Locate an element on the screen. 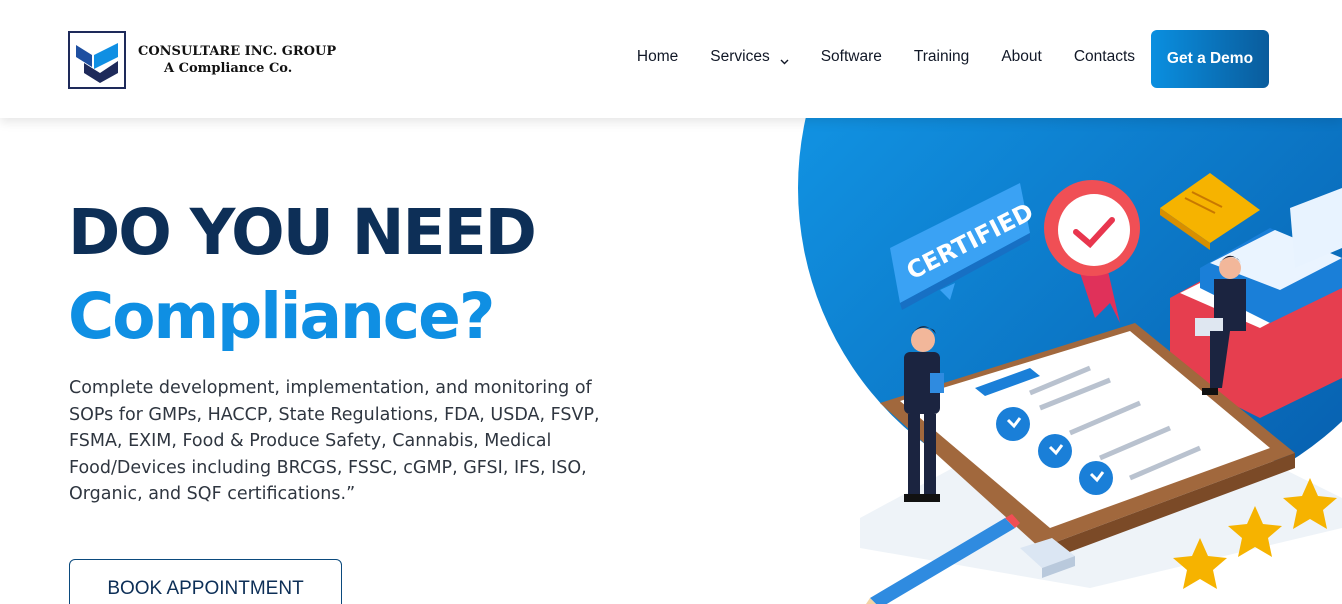 The height and width of the screenshot is (604, 1342). hero-heading-line2: Compliance? is located at coordinates (281, 316).